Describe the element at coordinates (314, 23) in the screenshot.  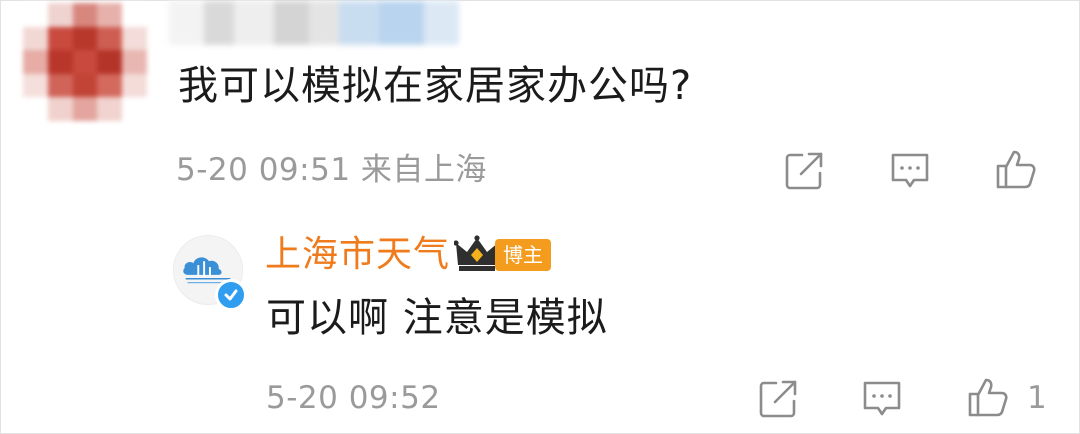
I see `commenter-name-blurred` at that location.